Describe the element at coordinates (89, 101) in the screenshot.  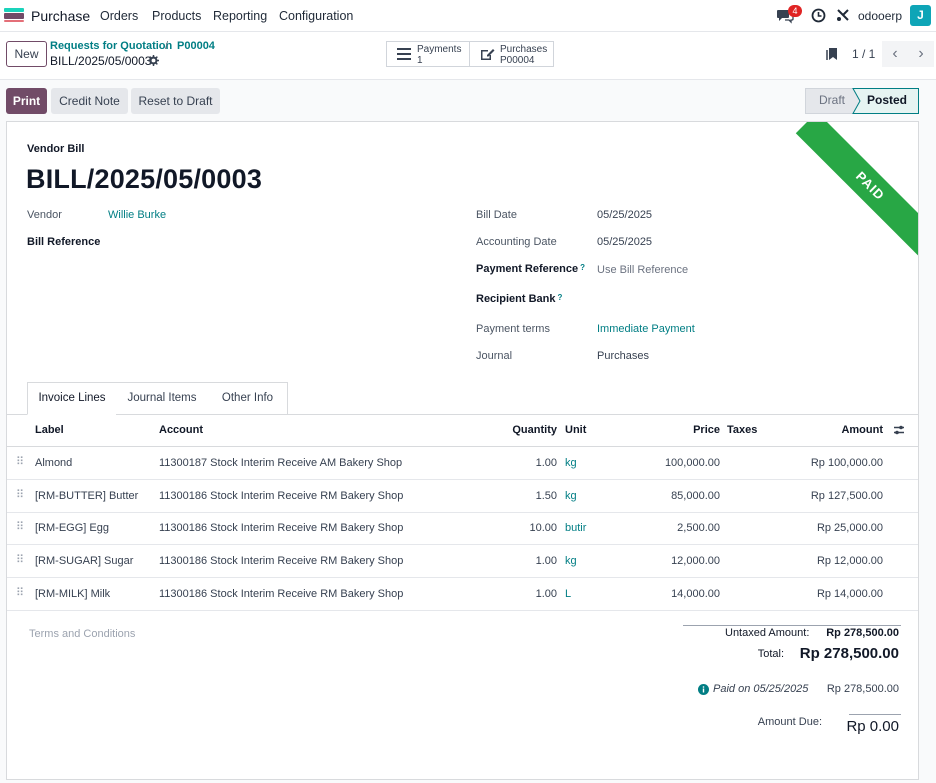
I see `credit-note-button: Credit Note` at that location.